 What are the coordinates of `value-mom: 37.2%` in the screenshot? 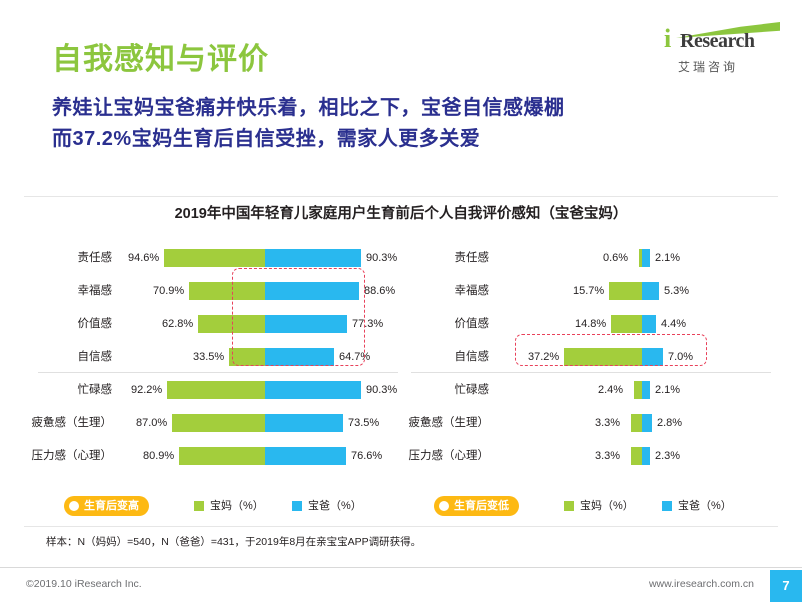 It's located at (544, 357).